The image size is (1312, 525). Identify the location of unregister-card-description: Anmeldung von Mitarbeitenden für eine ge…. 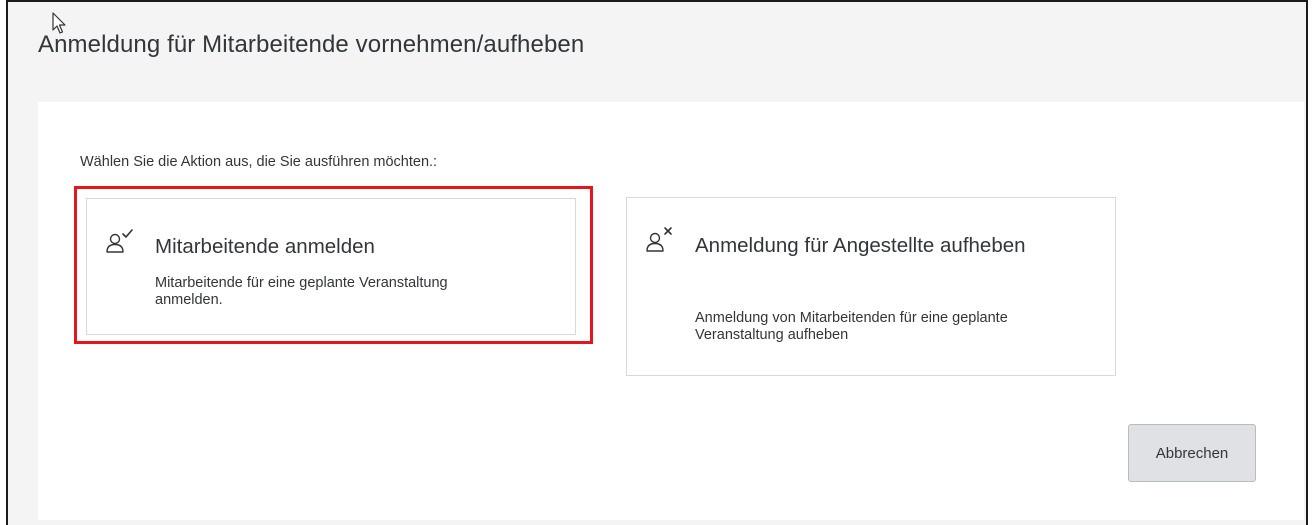
(851, 326).